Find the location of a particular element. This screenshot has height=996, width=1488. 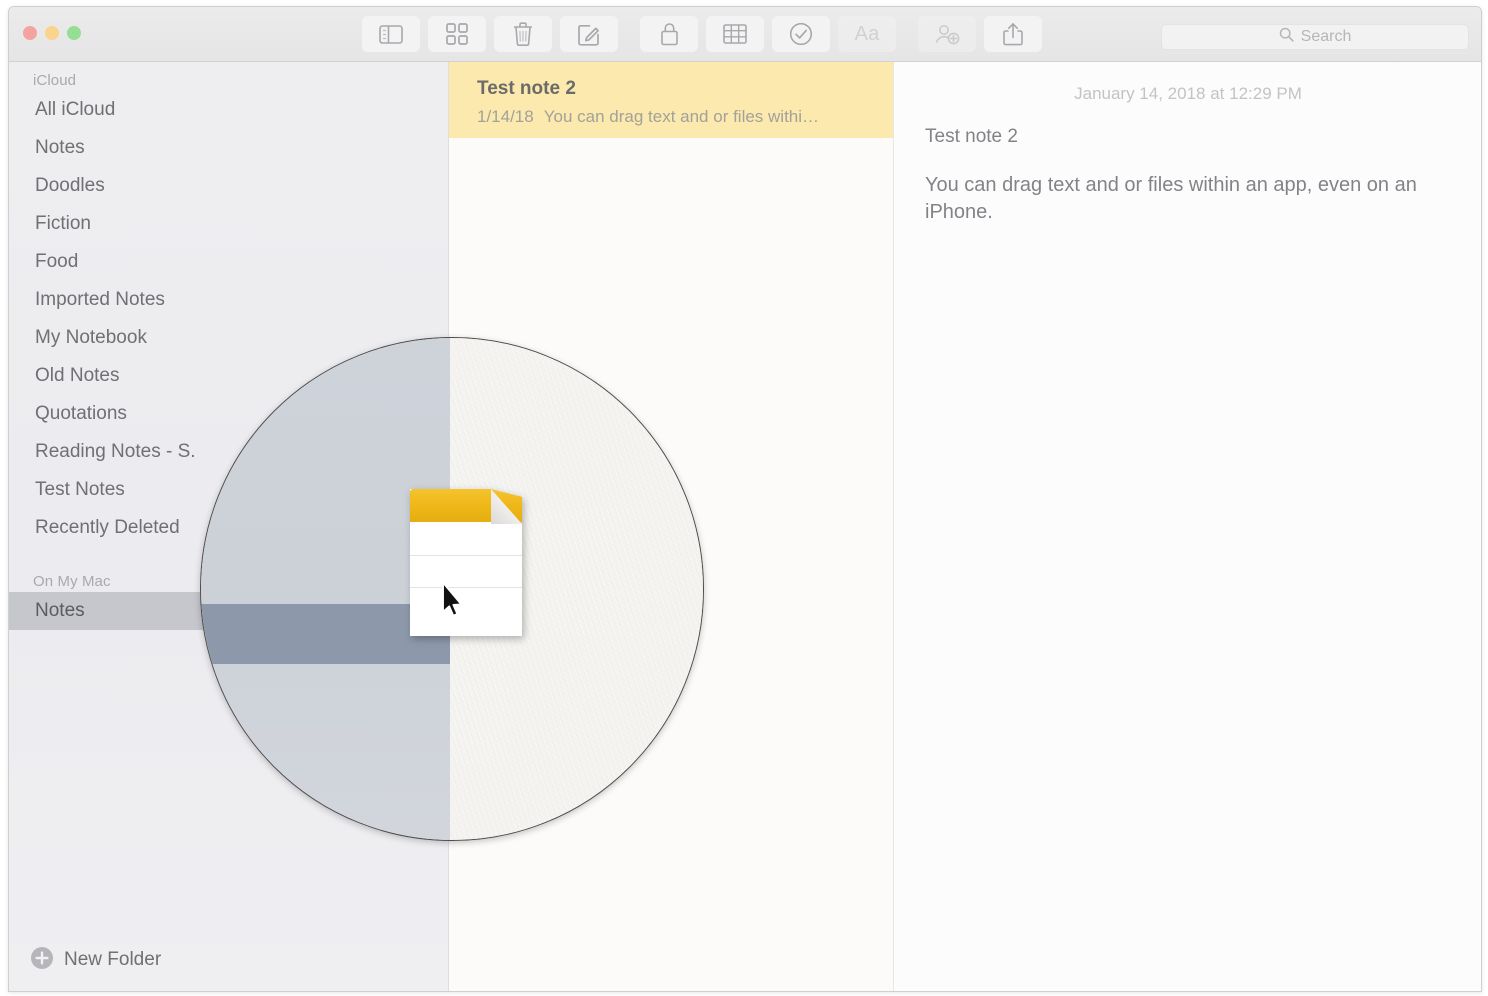

new-note-button is located at coordinates (589, 34).